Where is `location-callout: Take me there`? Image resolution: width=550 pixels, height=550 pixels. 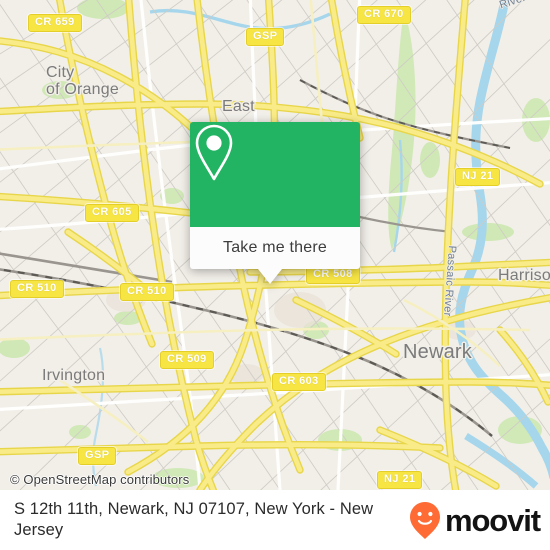
location-callout: Take me there is located at coordinates (275, 203).